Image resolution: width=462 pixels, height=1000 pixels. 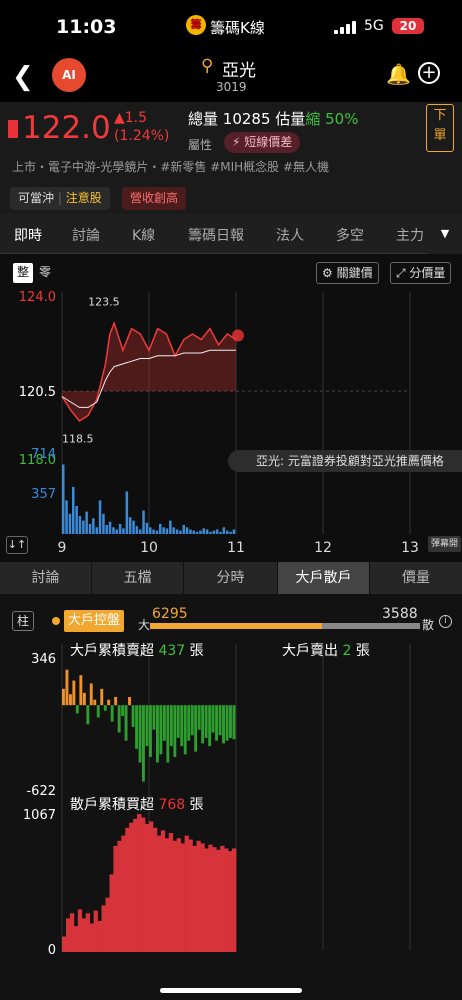 I want to click on tab-discussion: 討論, so click(x=86, y=235).